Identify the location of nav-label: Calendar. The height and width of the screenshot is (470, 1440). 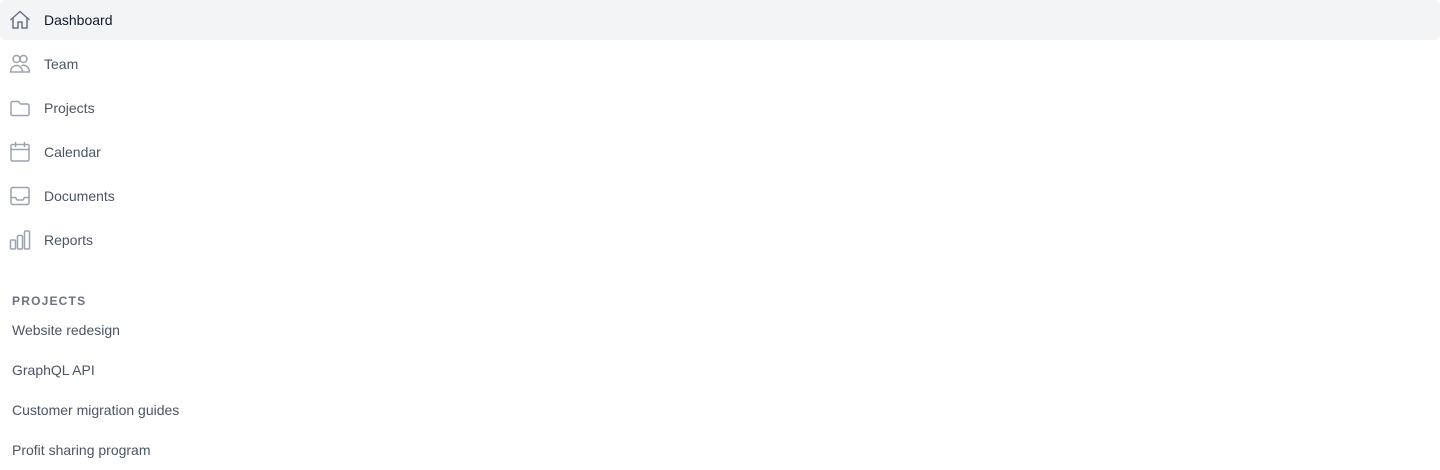
(72, 152).